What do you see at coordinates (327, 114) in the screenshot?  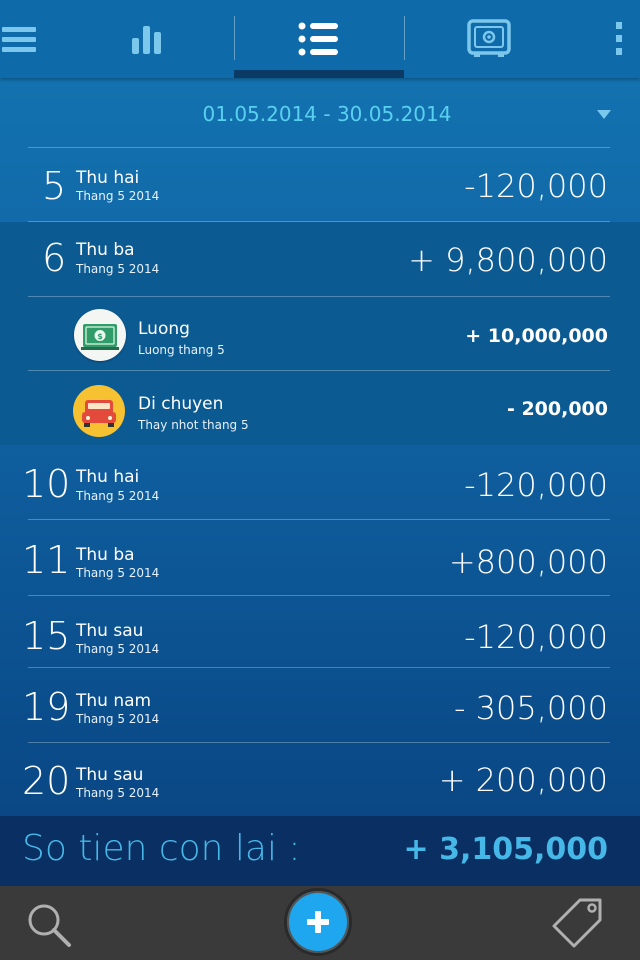 I see `date-range-text: 01.05.2014 - 30.05.2014` at bounding box center [327, 114].